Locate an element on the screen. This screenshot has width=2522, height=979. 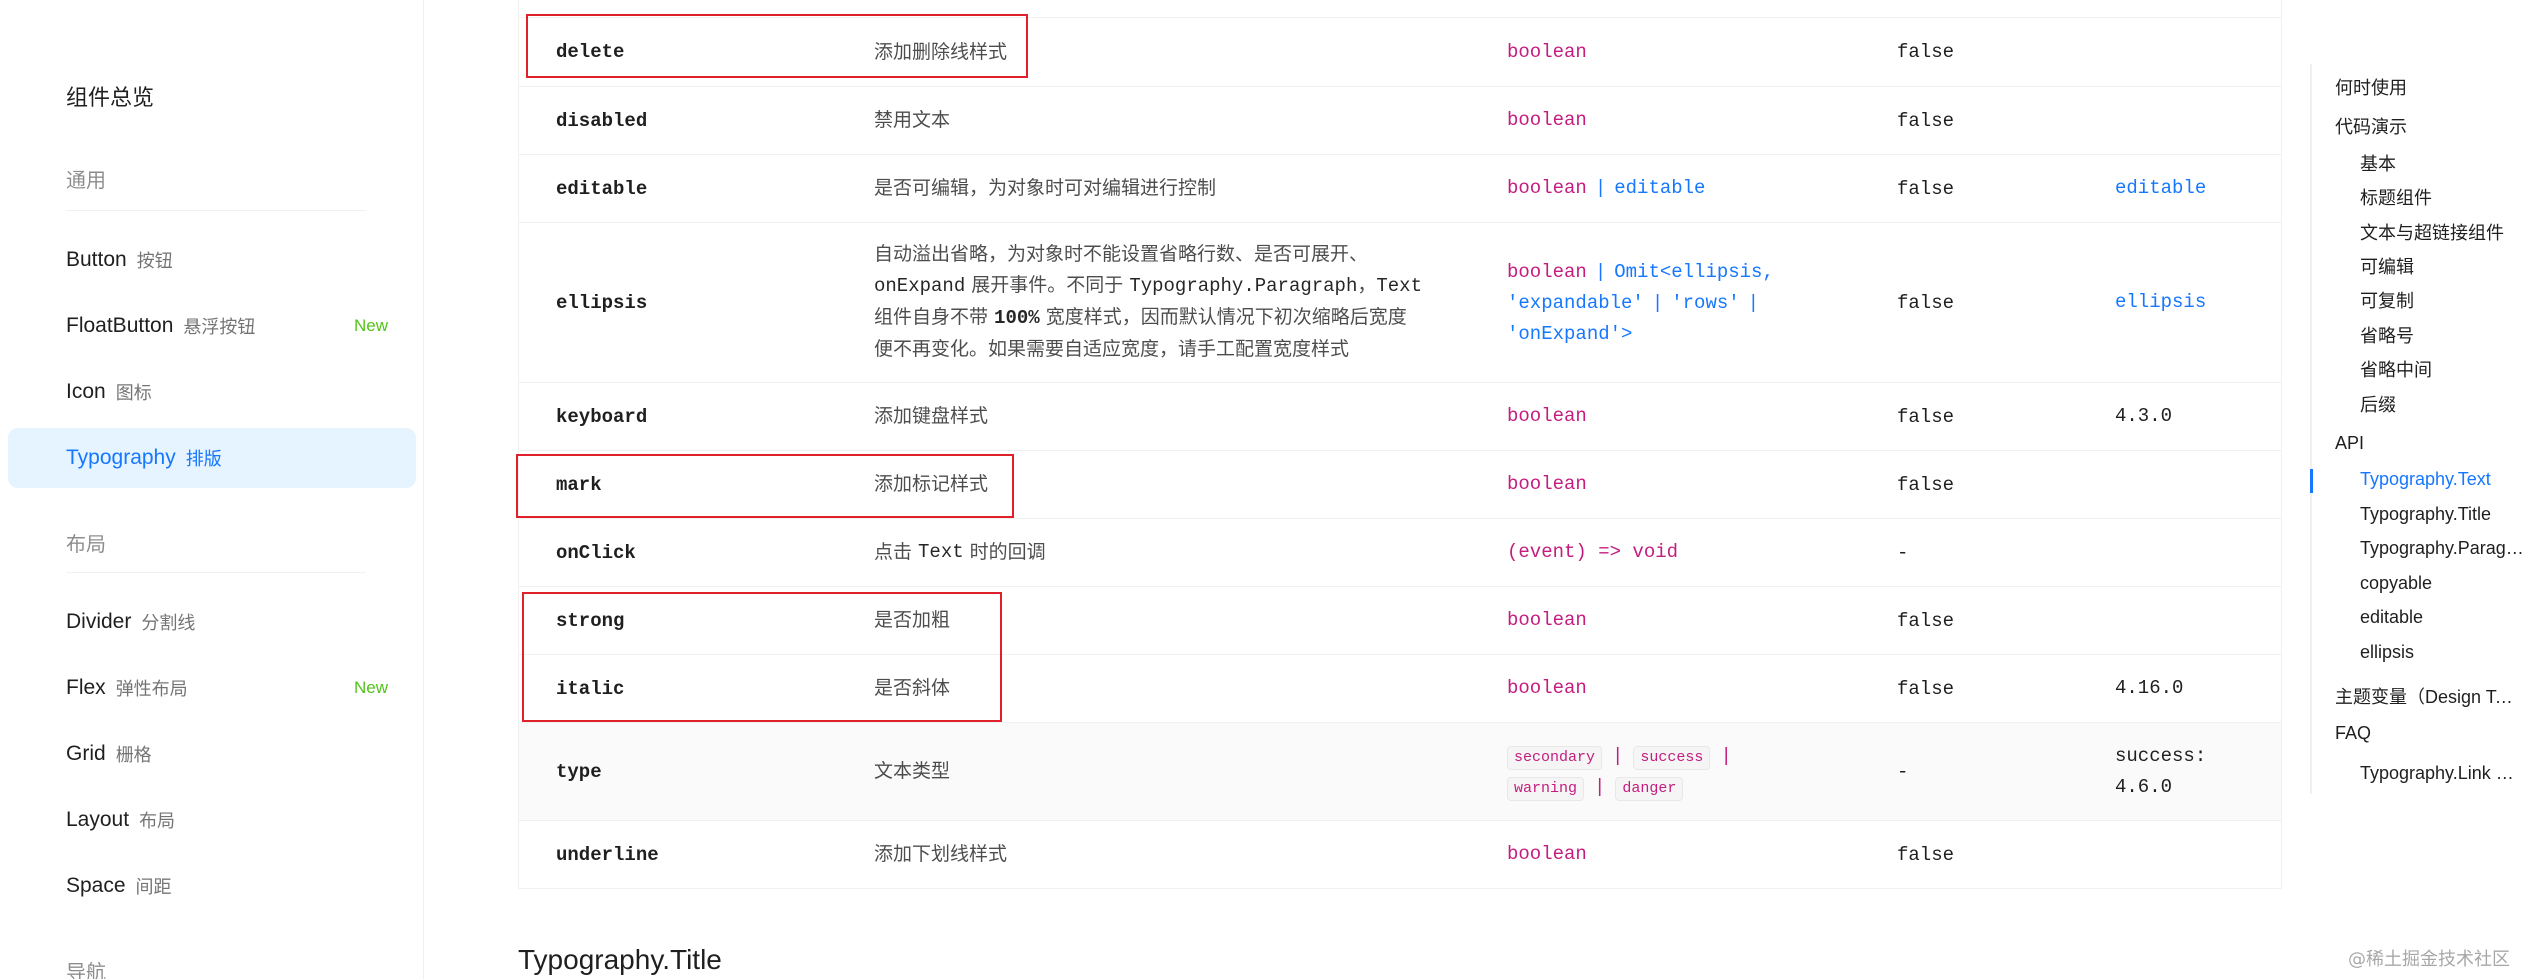
table-row-disabled: disabled 禁用文本 boolean false is located at coordinates (1400, 120).